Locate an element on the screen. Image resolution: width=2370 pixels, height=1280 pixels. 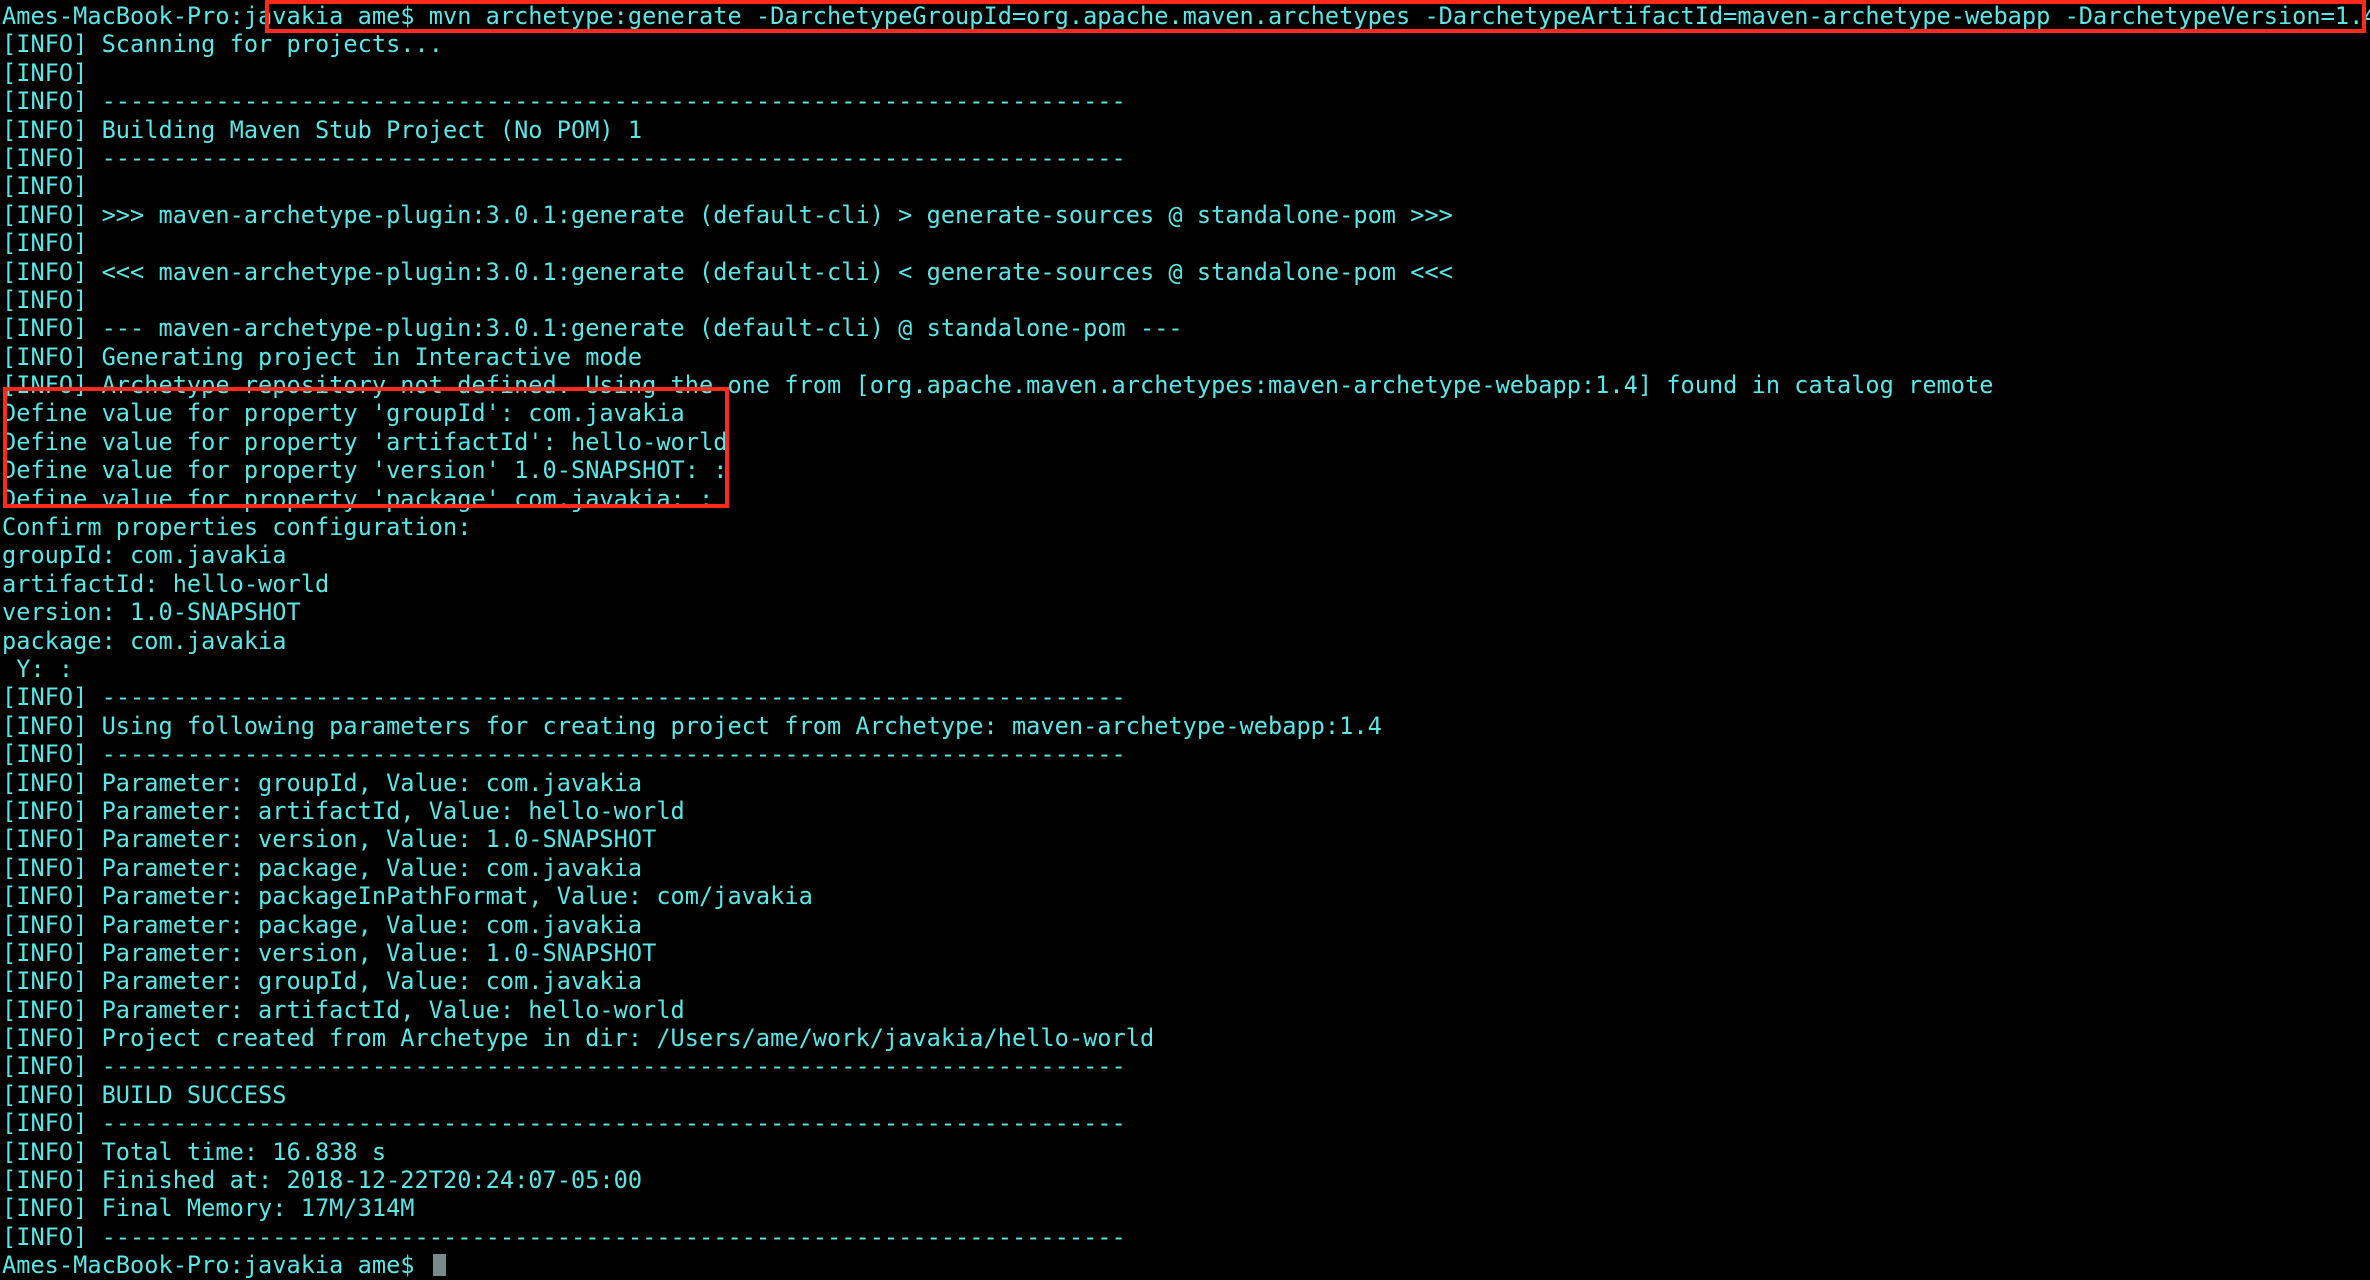
terminal-line-confirm-yes: Y: : is located at coordinates (38, 668).